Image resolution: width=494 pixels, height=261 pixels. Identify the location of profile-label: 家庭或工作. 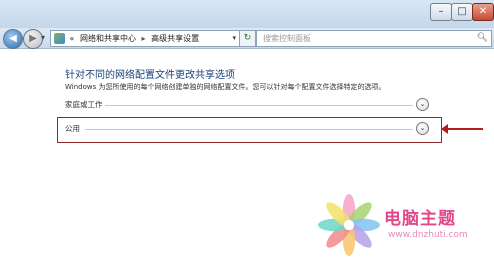
(84, 105).